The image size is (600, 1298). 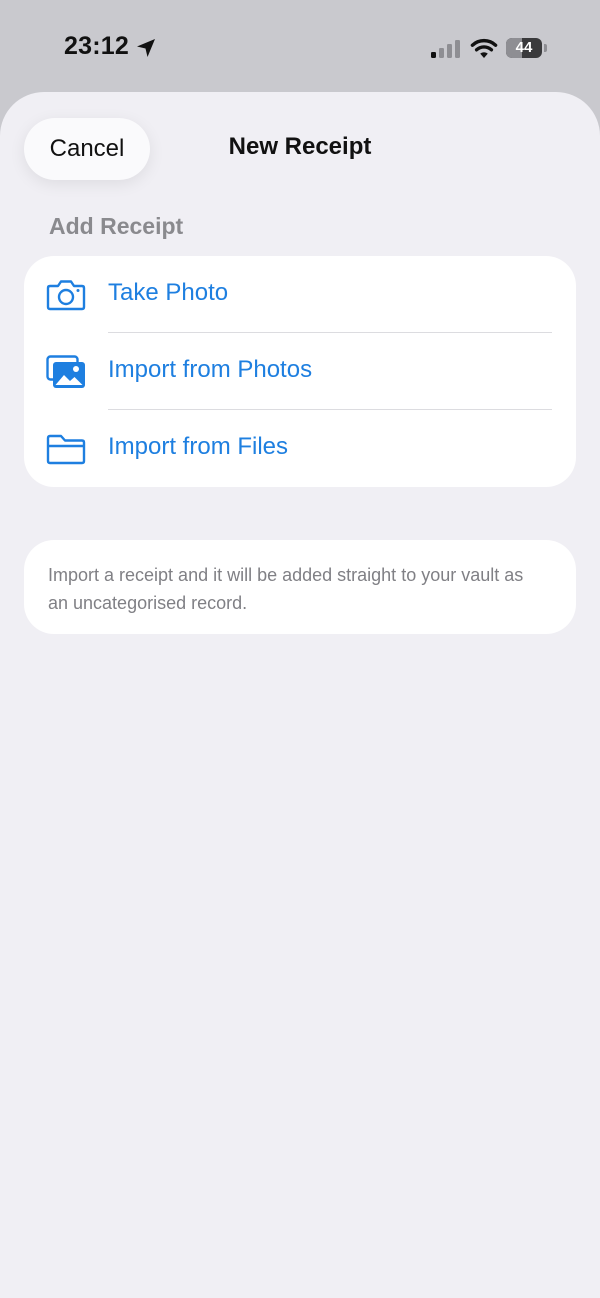 I want to click on page-title: New Receipt, so click(x=300, y=146).